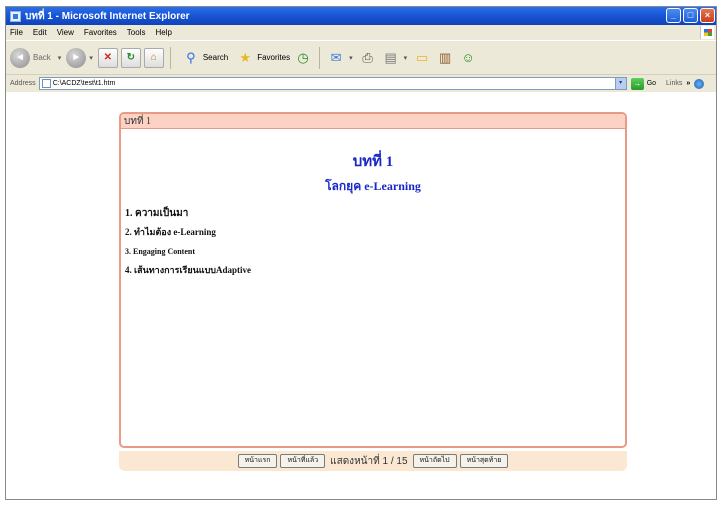 This screenshot has width=719, height=508. I want to click on search-button: ⚲ Search, so click(204, 58).